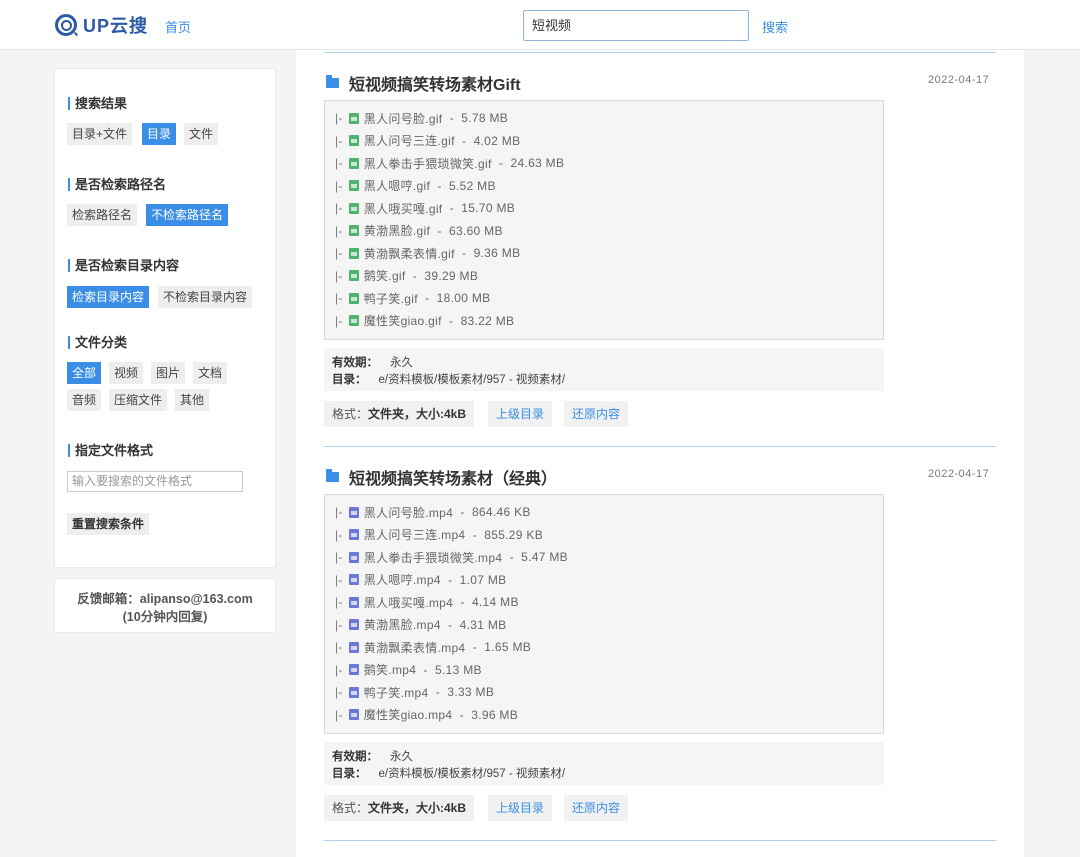 The height and width of the screenshot is (857, 1080). What do you see at coordinates (187, 215) in the screenshot?
I see `filter-no-search-path: 不检索路径名` at bounding box center [187, 215].